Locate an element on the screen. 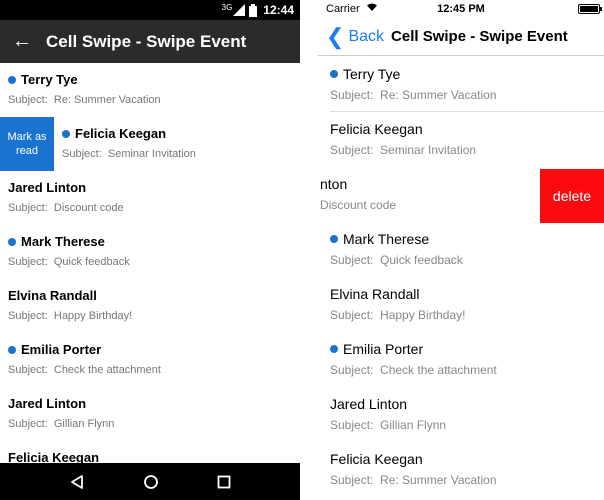  ios-status-bar: Carrier 12:45 PM is located at coordinates (461, 9).